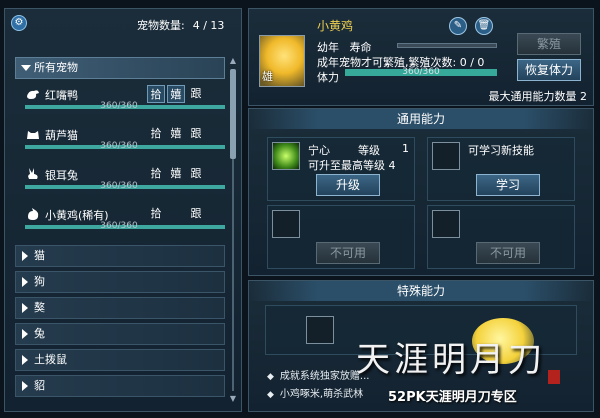 This screenshot has height=418, width=600. What do you see at coordinates (508, 185) in the screenshot?
I see `learn-button: 学习` at bounding box center [508, 185].